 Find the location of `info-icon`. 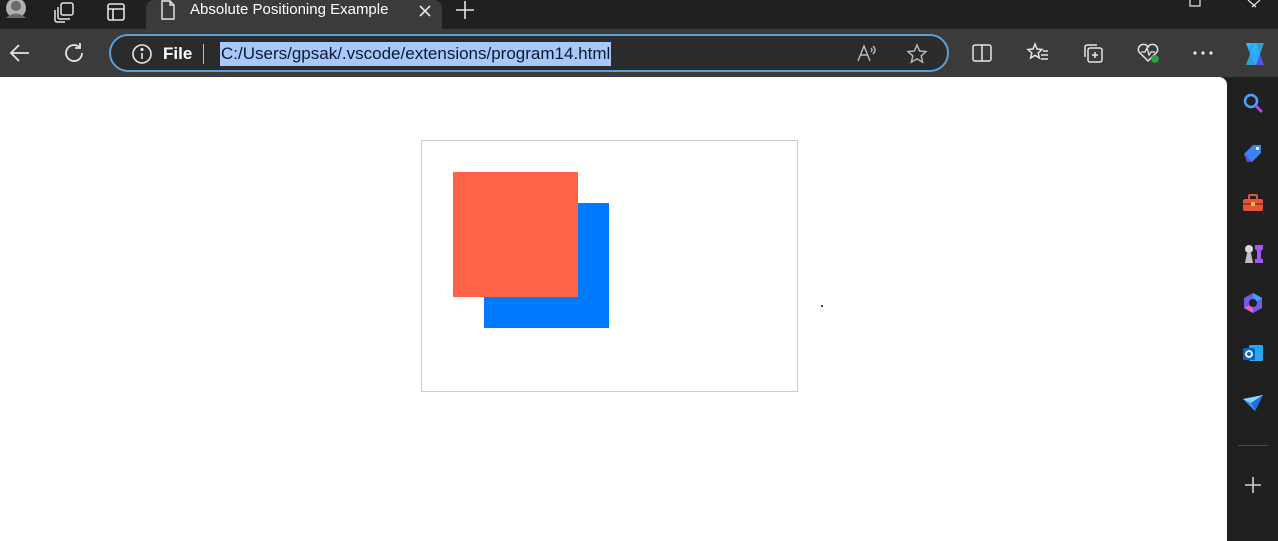

info-icon is located at coordinates (142, 54).